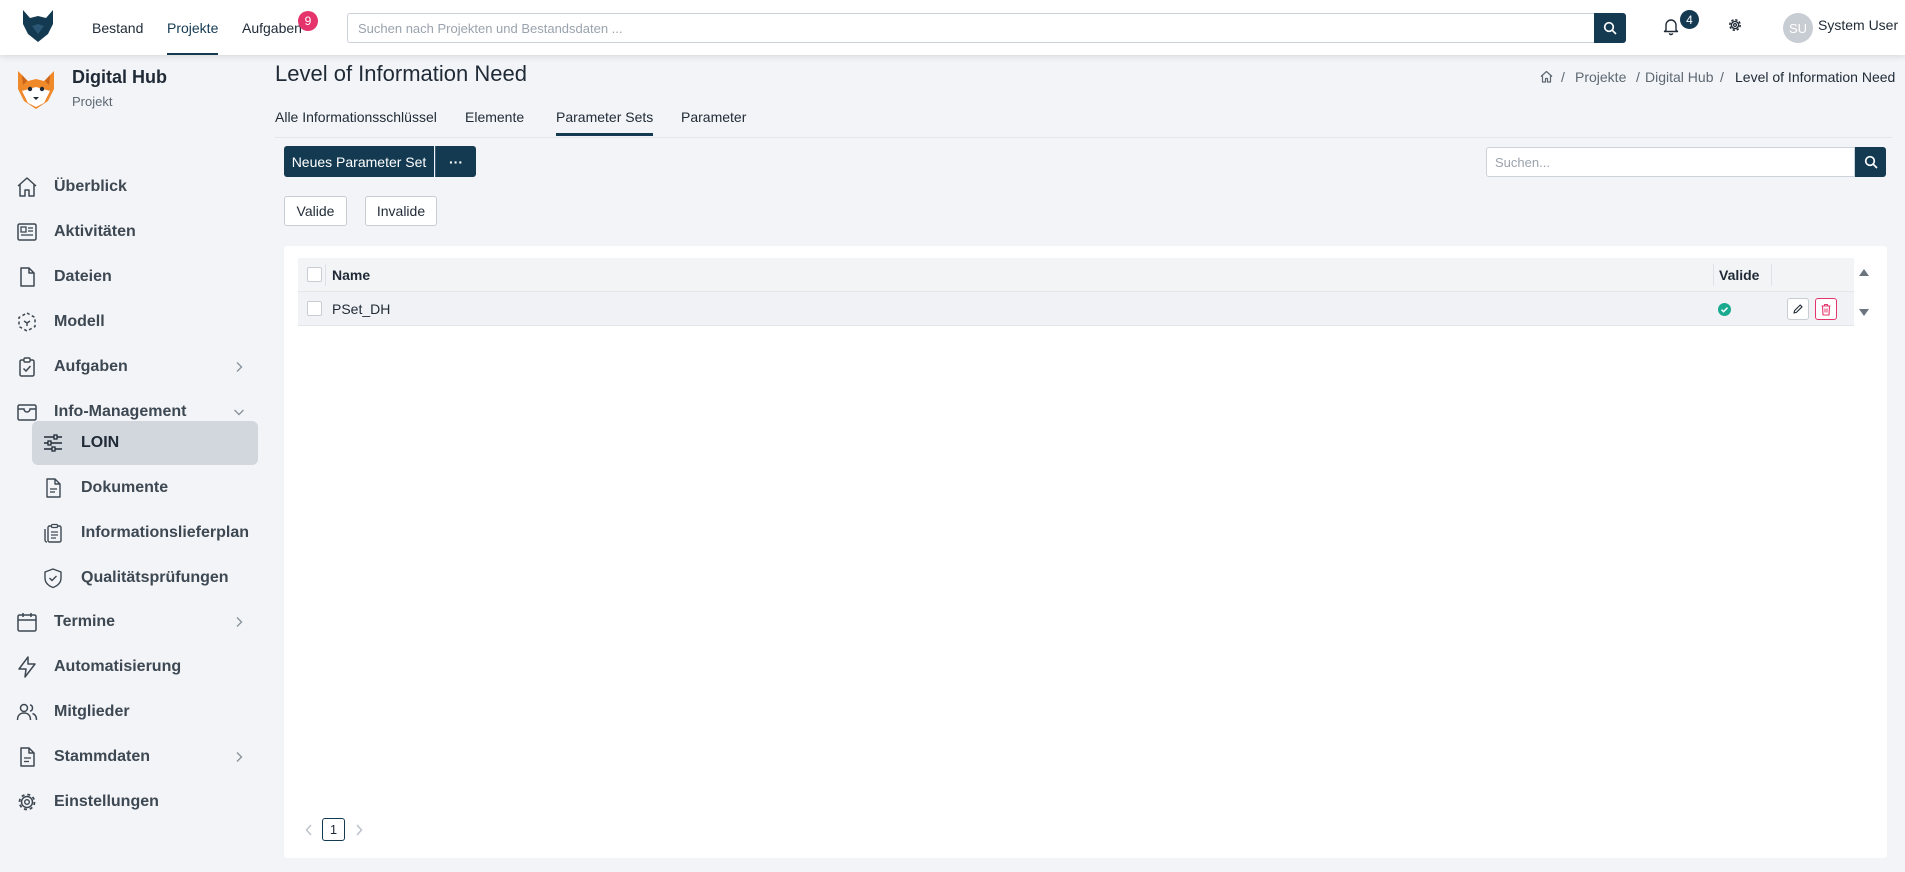  I want to click on sidebar-item-stammdaten: Stammdaten, so click(131, 757).